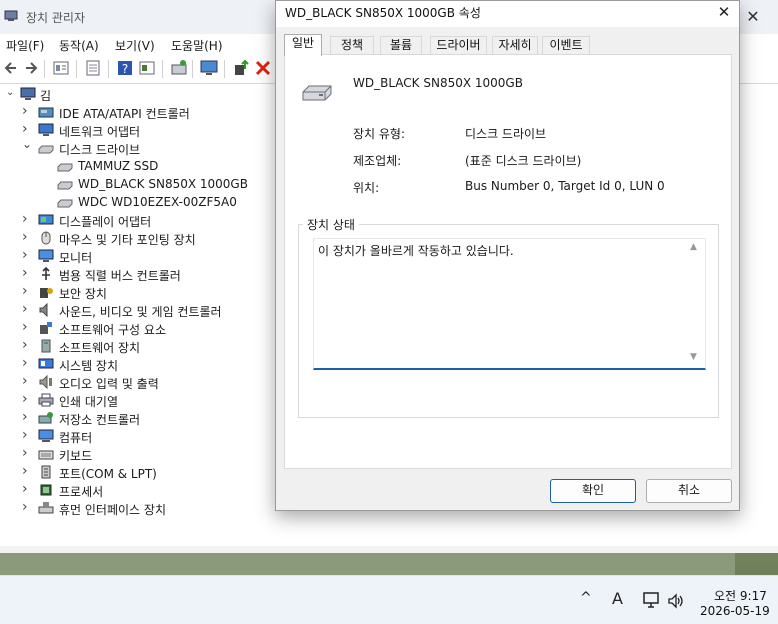 The width and height of the screenshot is (778, 624). What do you see at coordinates (506, 134) in the screenshot?
I see `device-type-value: 디스크 드라이브` at bounding box center [506, 134].